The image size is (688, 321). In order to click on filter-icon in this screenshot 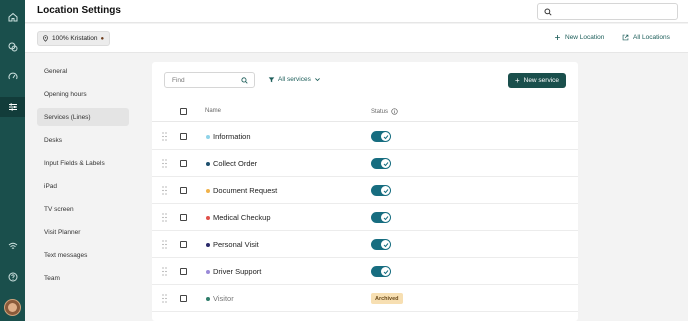, I will do `click(271, 80)`.